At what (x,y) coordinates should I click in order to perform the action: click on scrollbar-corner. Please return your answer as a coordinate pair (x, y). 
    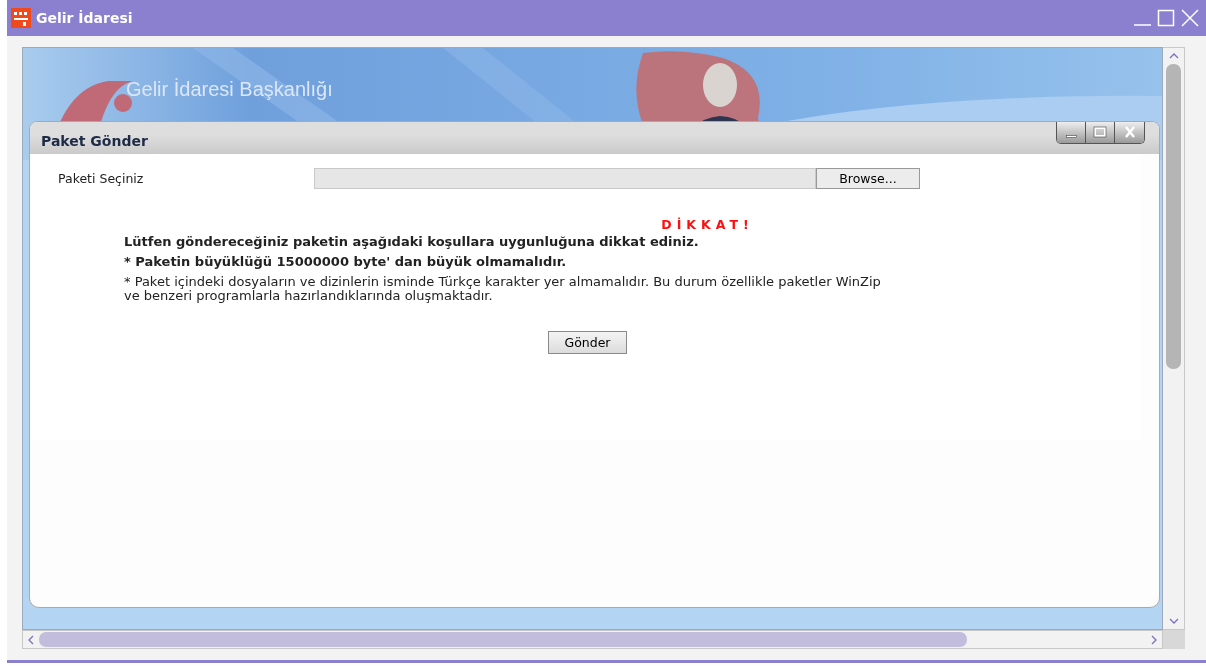
    Looking at the image, I should click on (1174, 639).